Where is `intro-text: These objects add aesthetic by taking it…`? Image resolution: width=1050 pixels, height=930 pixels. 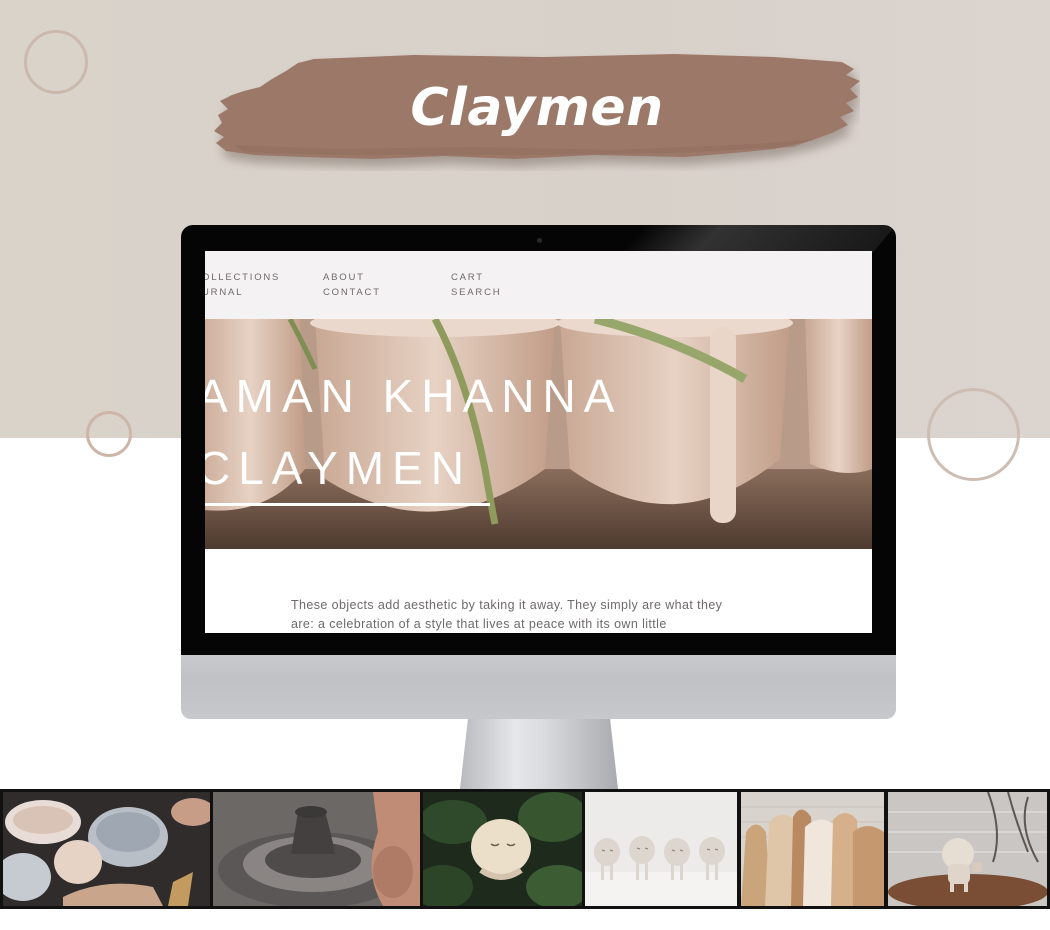 intro-text: These objects add aesthetic by taking it… is located at coordinates (536, 614).